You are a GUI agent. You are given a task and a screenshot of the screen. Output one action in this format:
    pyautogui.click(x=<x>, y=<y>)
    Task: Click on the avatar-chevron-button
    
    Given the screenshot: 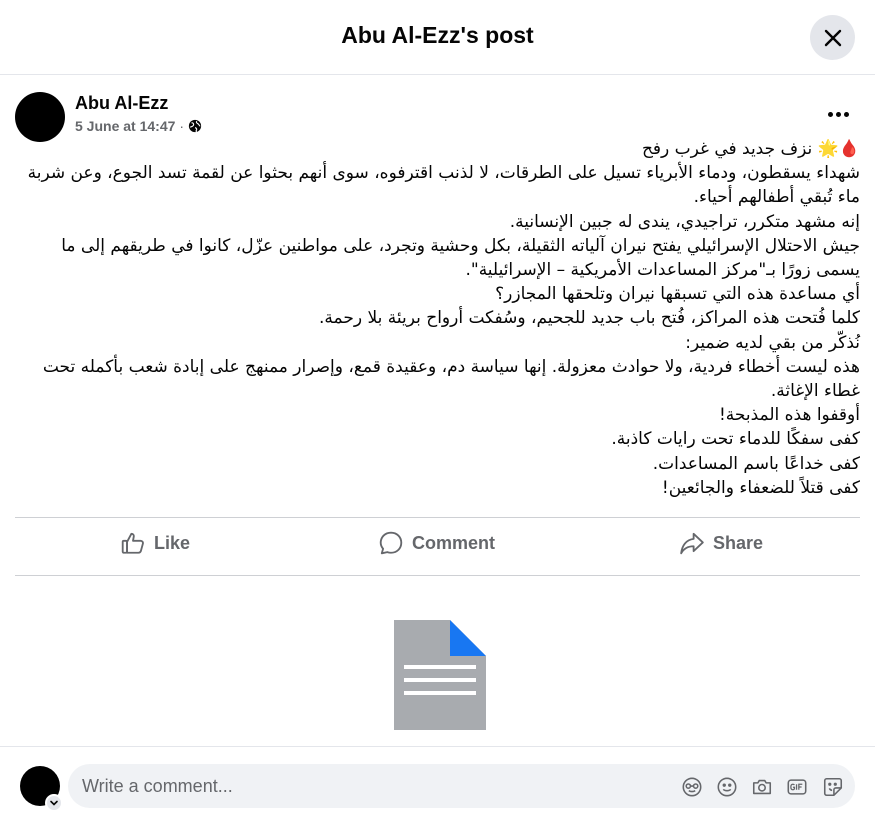 What is the action you would take?
    pyautogui.click(x=54, y=803)
    